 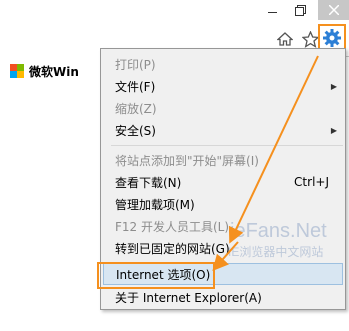 I want to click on menu-item-add-to-start: 将站点添加到"开始"屏幕(I), so click(x=223, y=160).